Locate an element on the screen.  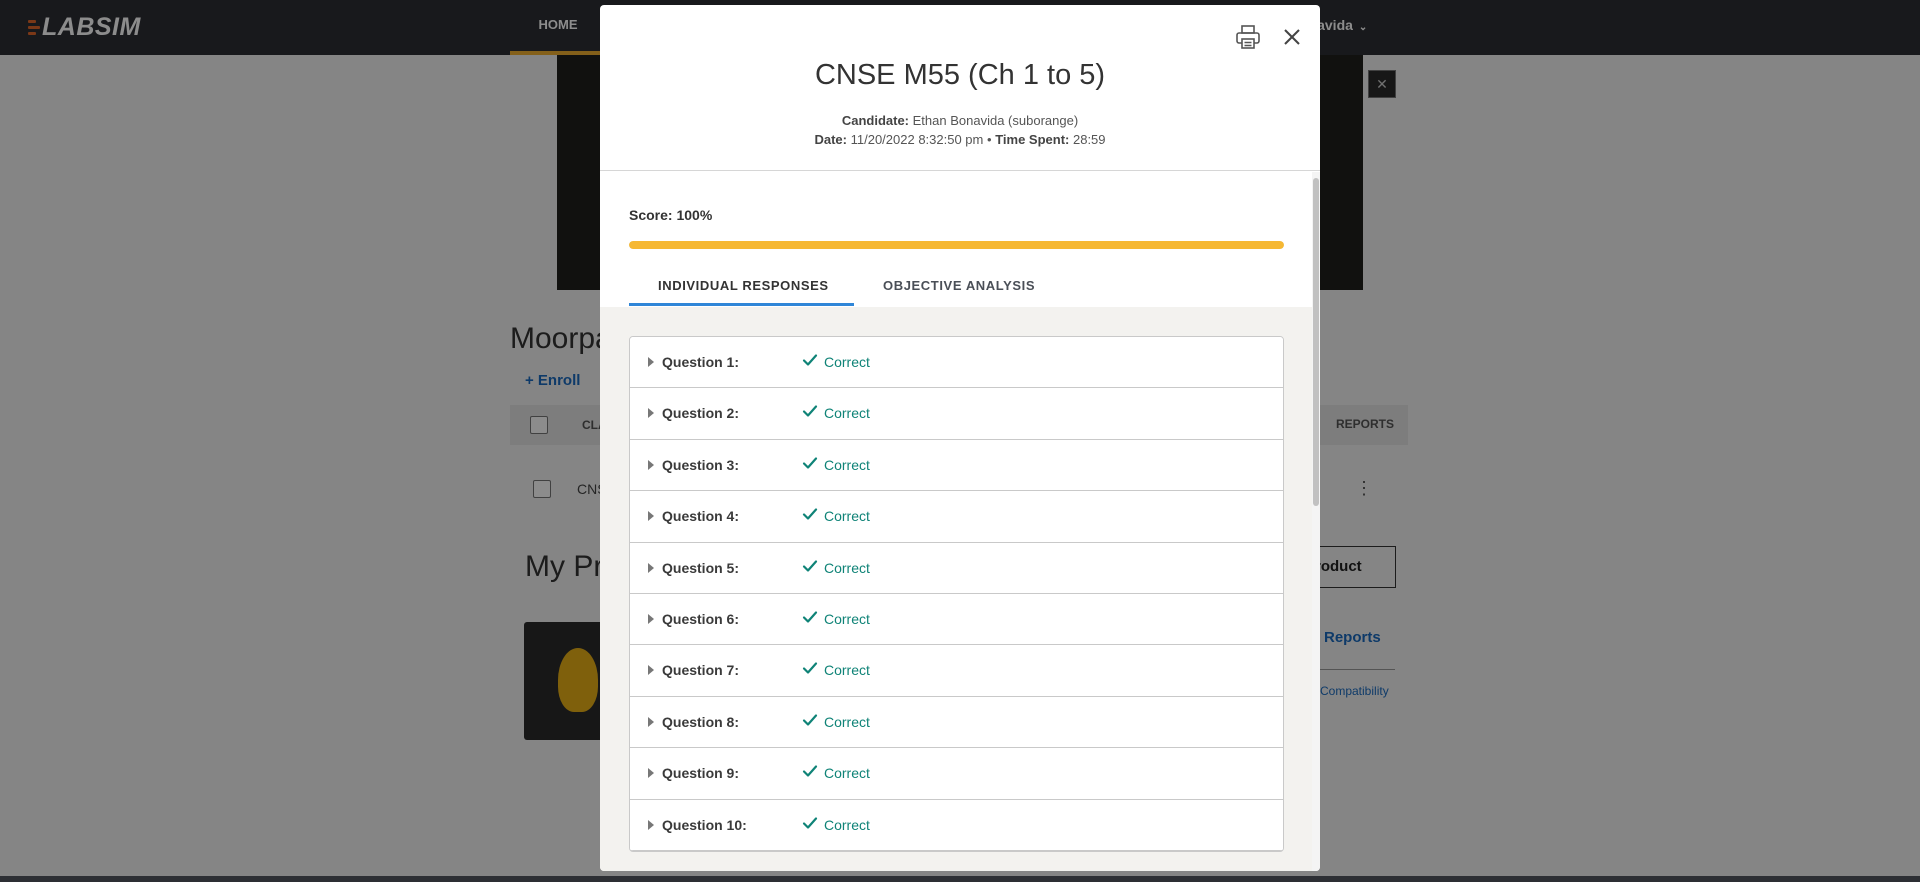
question-label: Question 6: is located at coordinates (701, 618).